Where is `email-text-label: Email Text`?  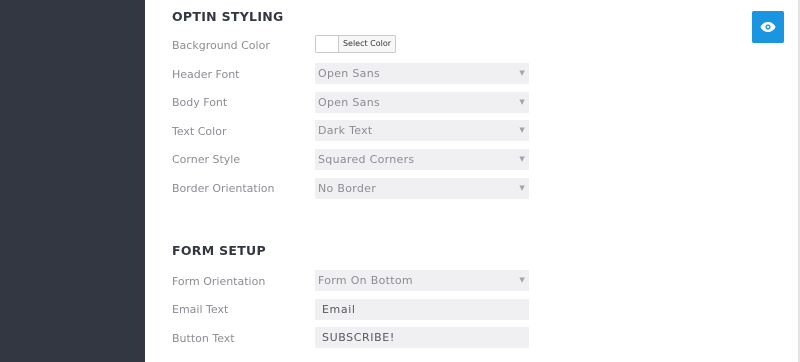
email-text-label: Email Text is located at coordinates (200, 309).